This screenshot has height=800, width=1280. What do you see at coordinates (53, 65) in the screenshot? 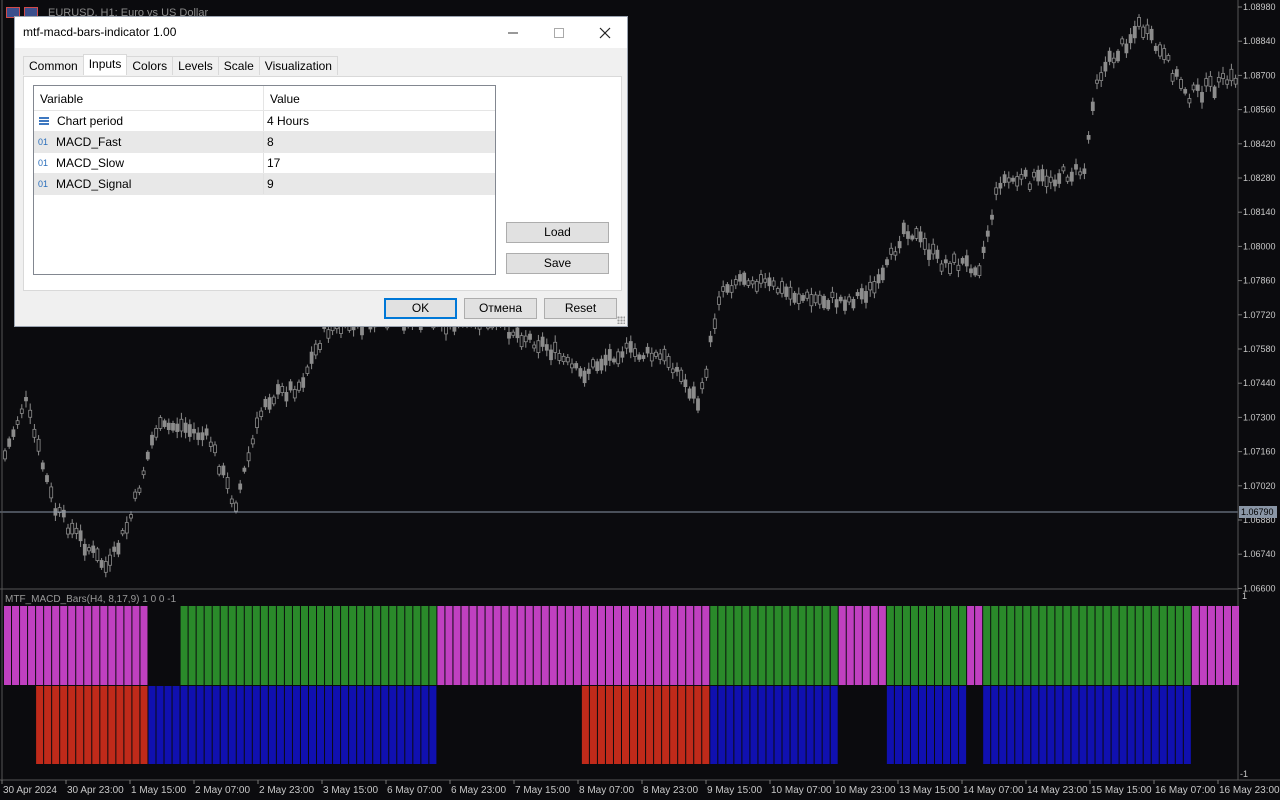
I see `tab-common: Common` at bounding box center [53, 65].